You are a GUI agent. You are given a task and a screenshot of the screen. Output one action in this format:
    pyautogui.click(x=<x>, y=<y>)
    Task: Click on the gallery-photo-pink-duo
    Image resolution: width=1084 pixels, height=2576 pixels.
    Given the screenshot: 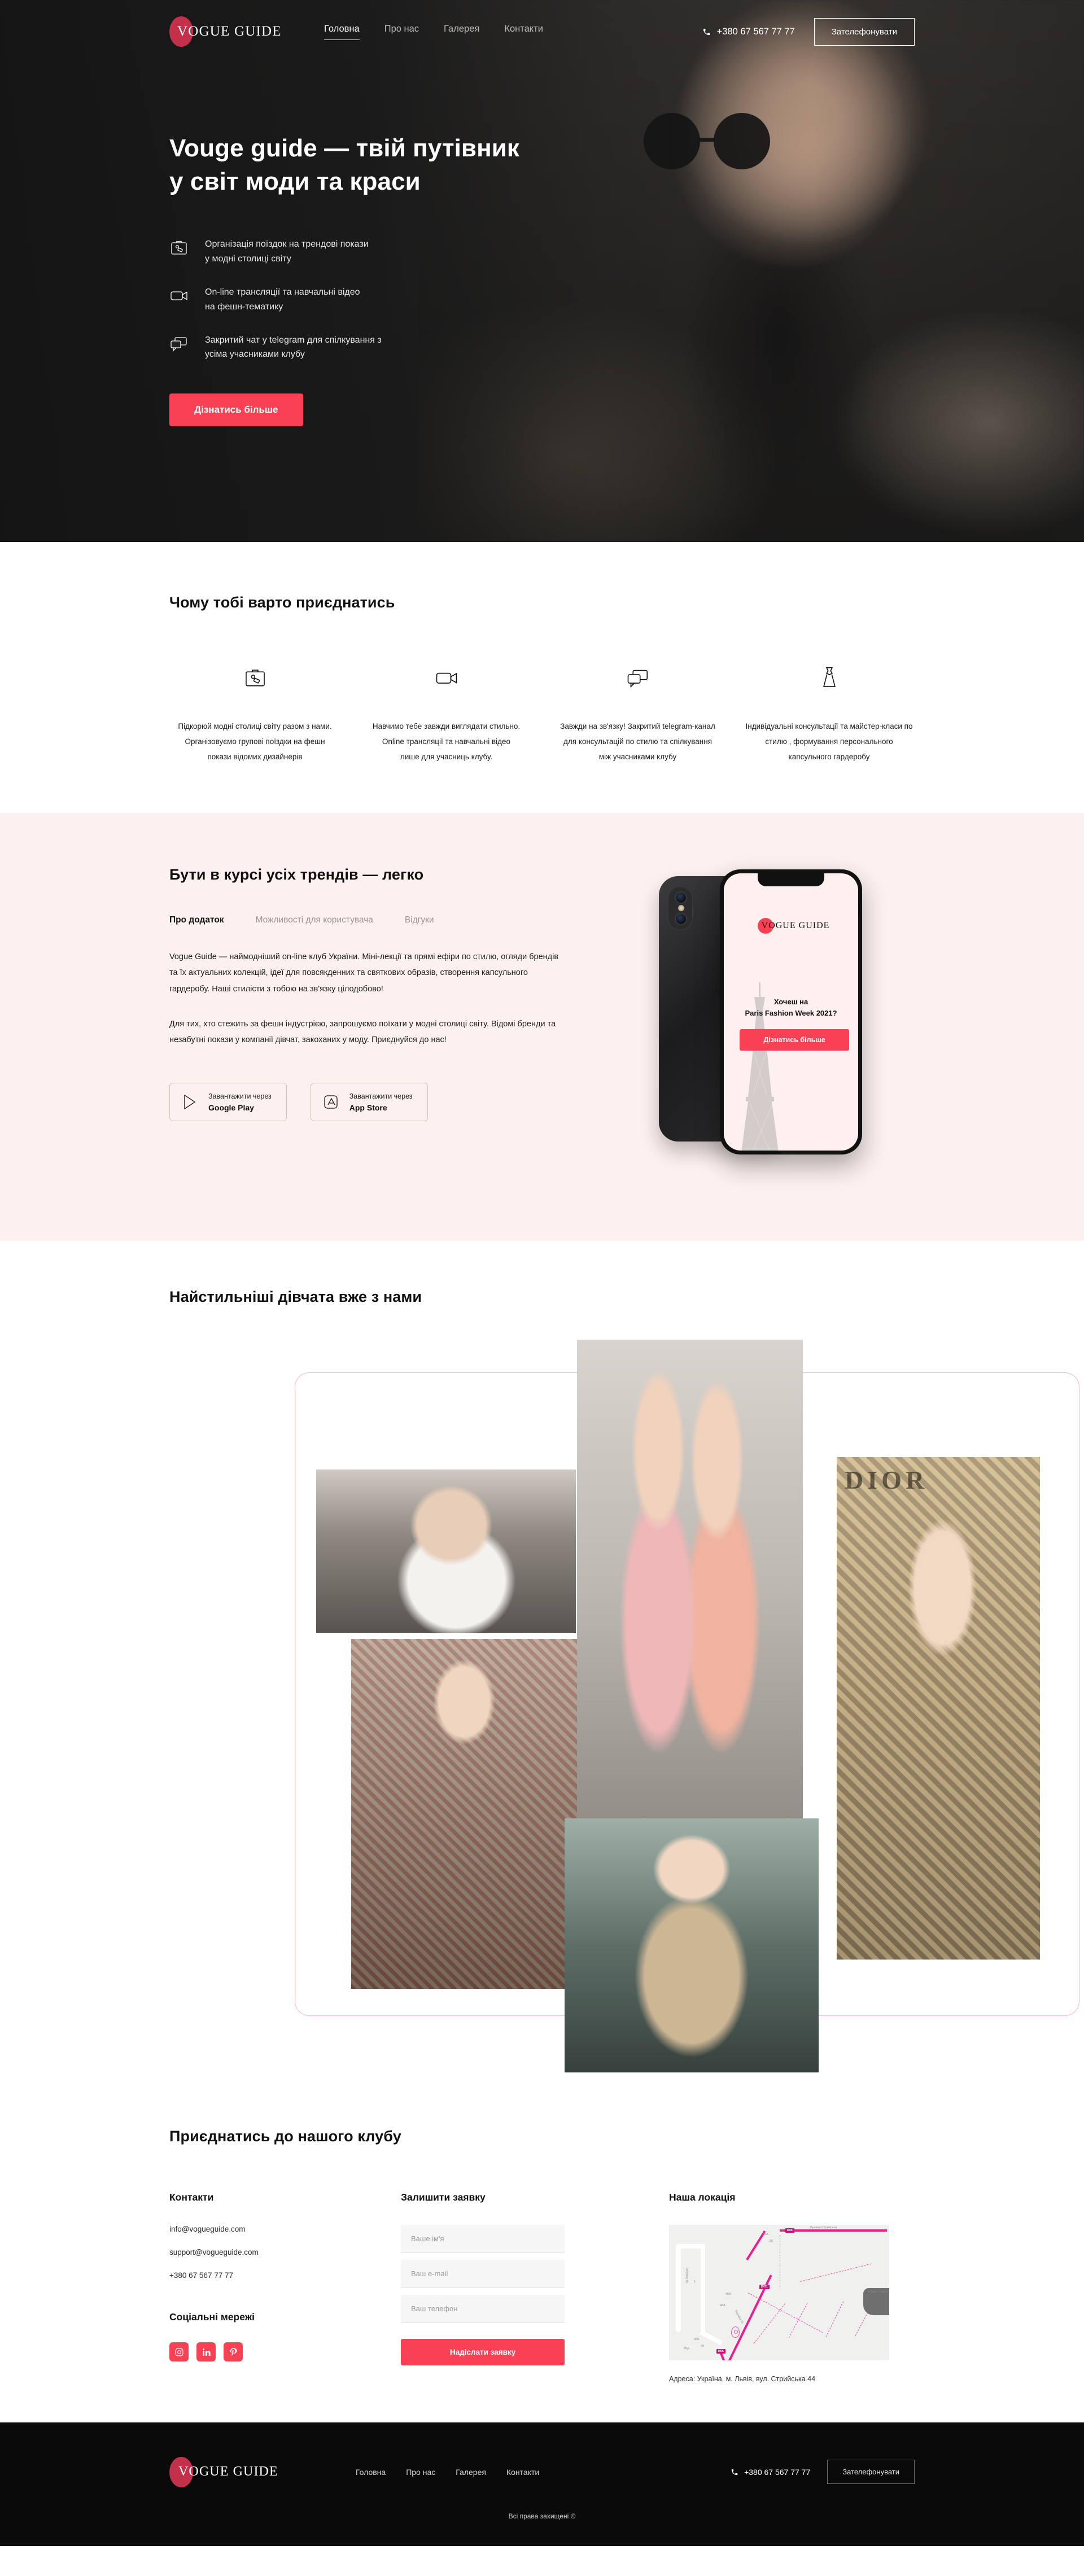 What is the action you would take?
    pyautogui.click(x=690, y=1591)
    